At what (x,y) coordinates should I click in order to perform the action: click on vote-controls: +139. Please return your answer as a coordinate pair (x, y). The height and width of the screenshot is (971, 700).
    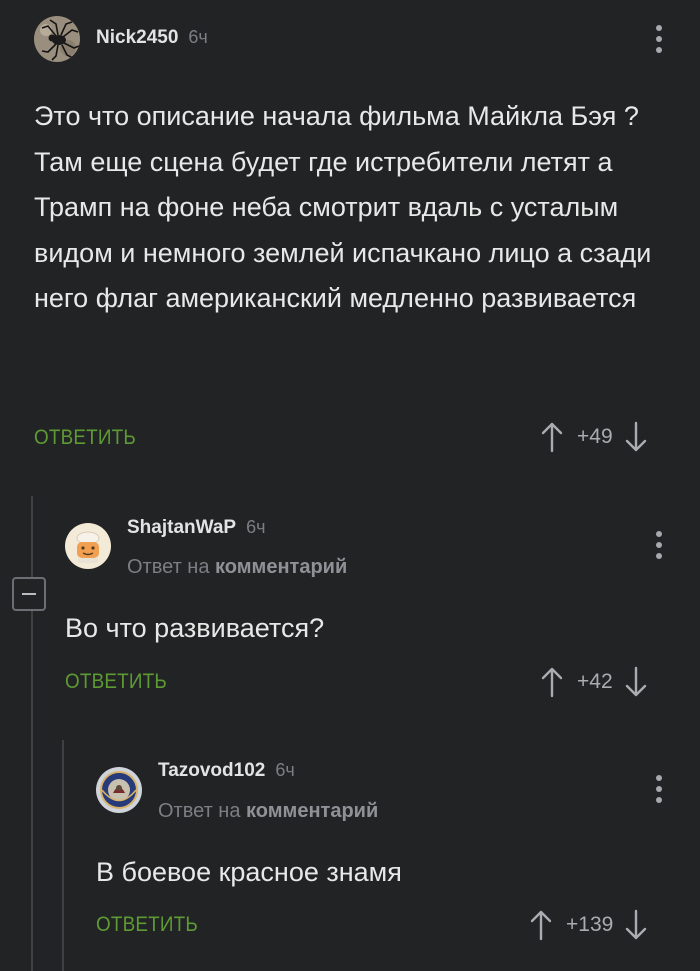
    Looking at the image, I should click on (588, 925).